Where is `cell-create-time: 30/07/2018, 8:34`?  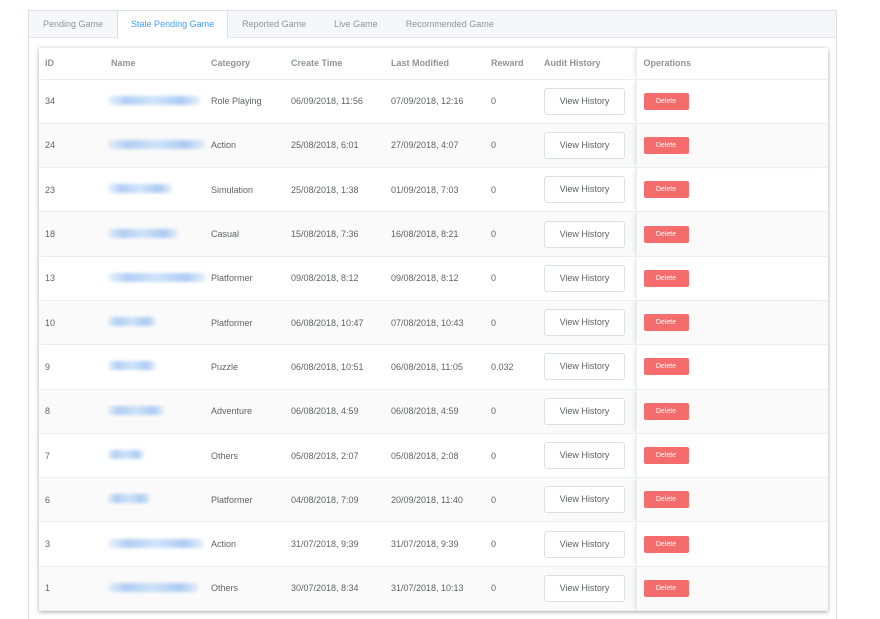
cell-create-time: 30/07/2018, 8:34 is located at coordinates (335, 589).